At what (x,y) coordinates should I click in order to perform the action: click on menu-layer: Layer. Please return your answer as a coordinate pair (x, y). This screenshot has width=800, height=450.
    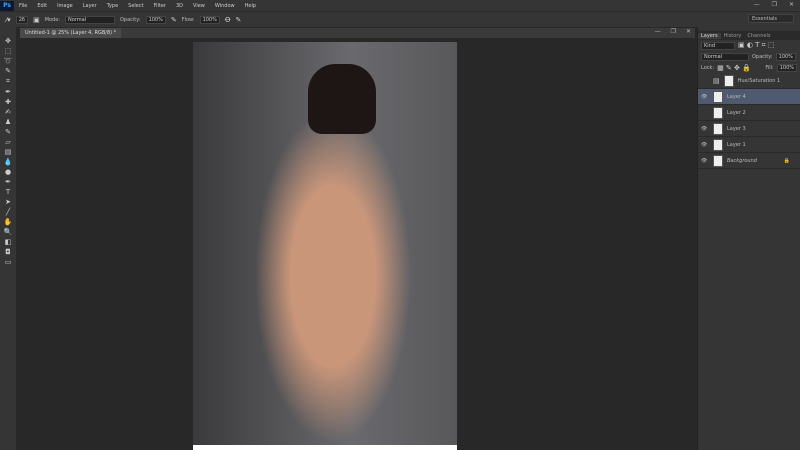
    Looking at the image, I should click on (90, 6).